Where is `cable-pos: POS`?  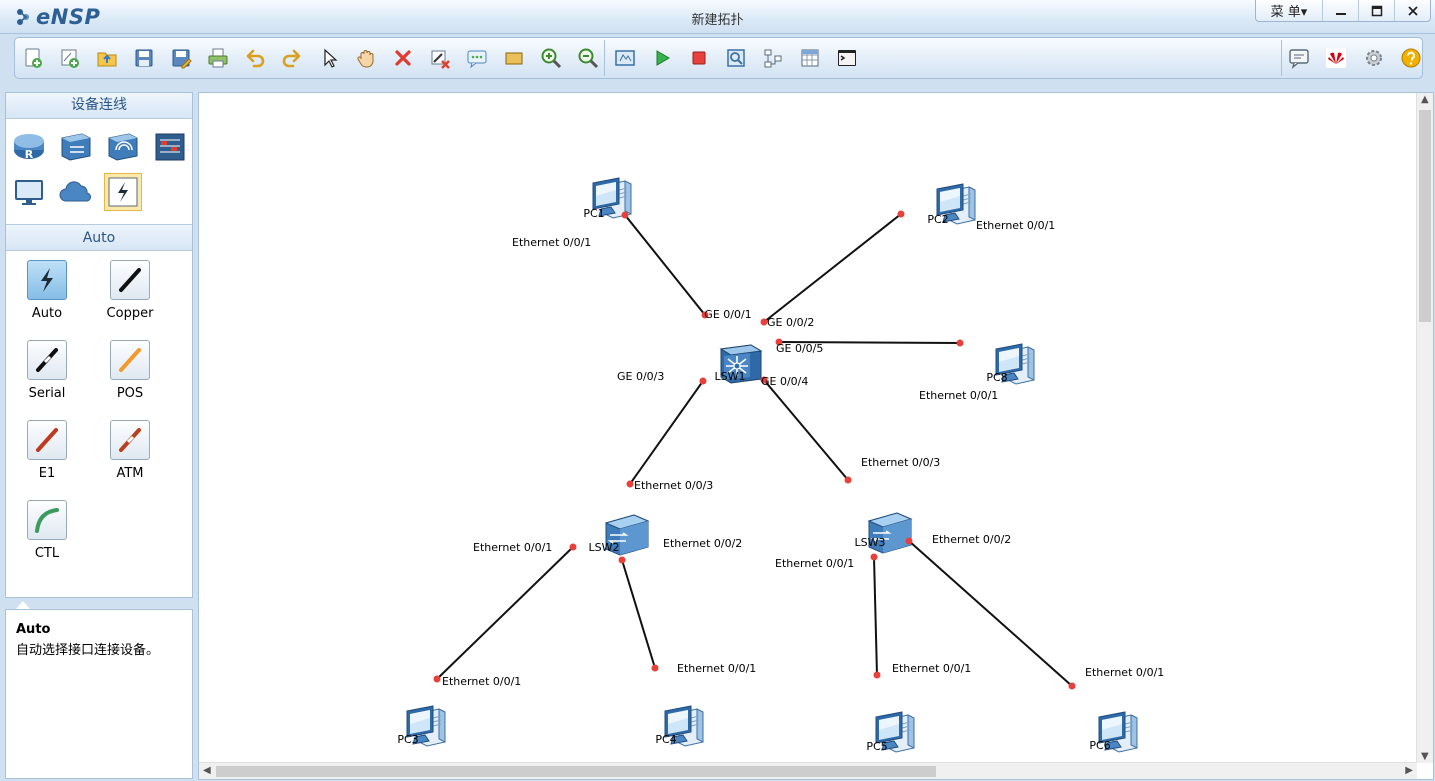 cable-pos: POS is located at coordinates (130, 370).